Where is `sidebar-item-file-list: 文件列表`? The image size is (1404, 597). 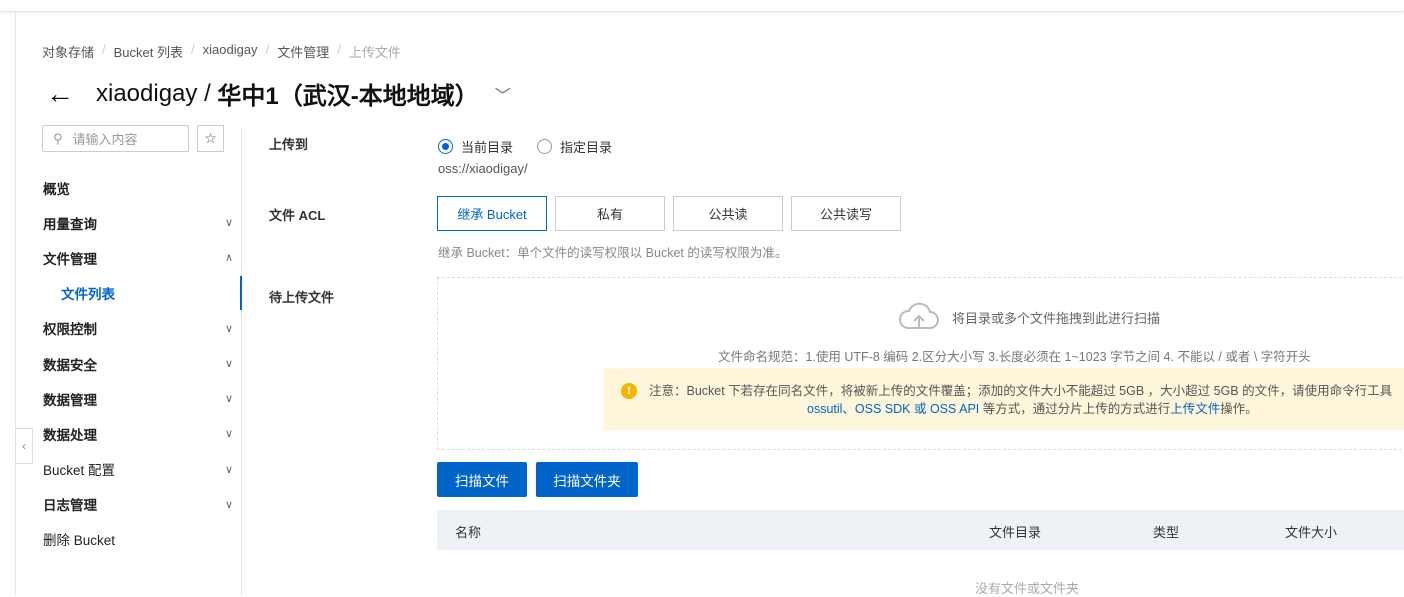 sidebar-item-file-list: 文件列表 is located at coordinates (138, 293).